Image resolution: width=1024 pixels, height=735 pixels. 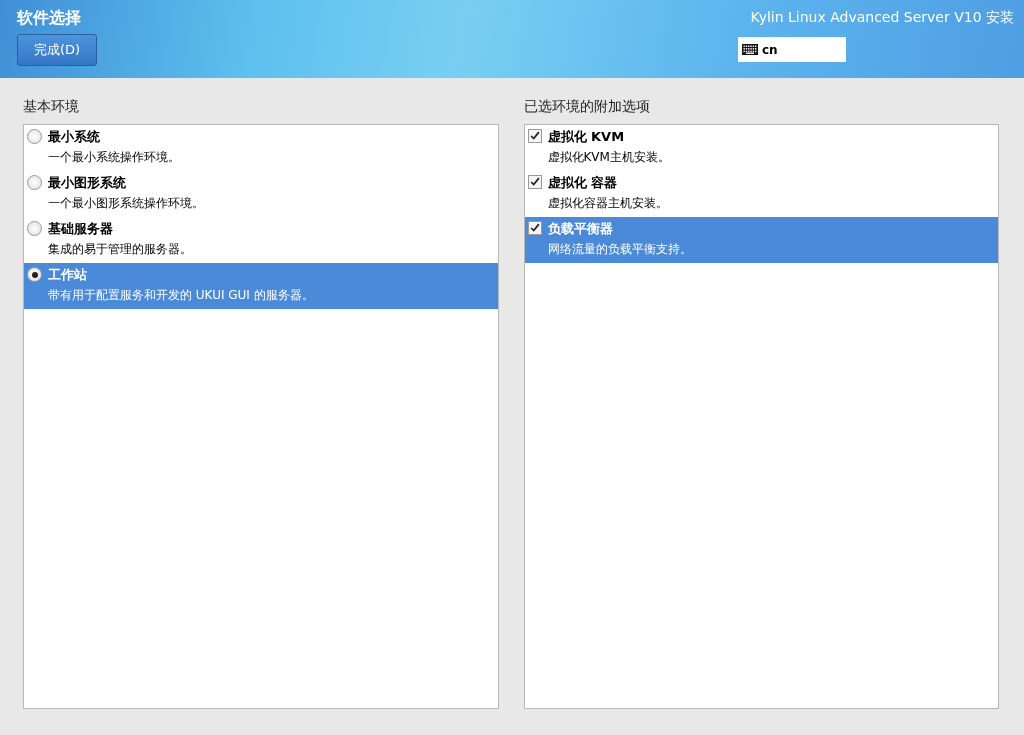 I want to click on option-description: 网络流量的负载平衡支持。, so click(x=619, y=249).